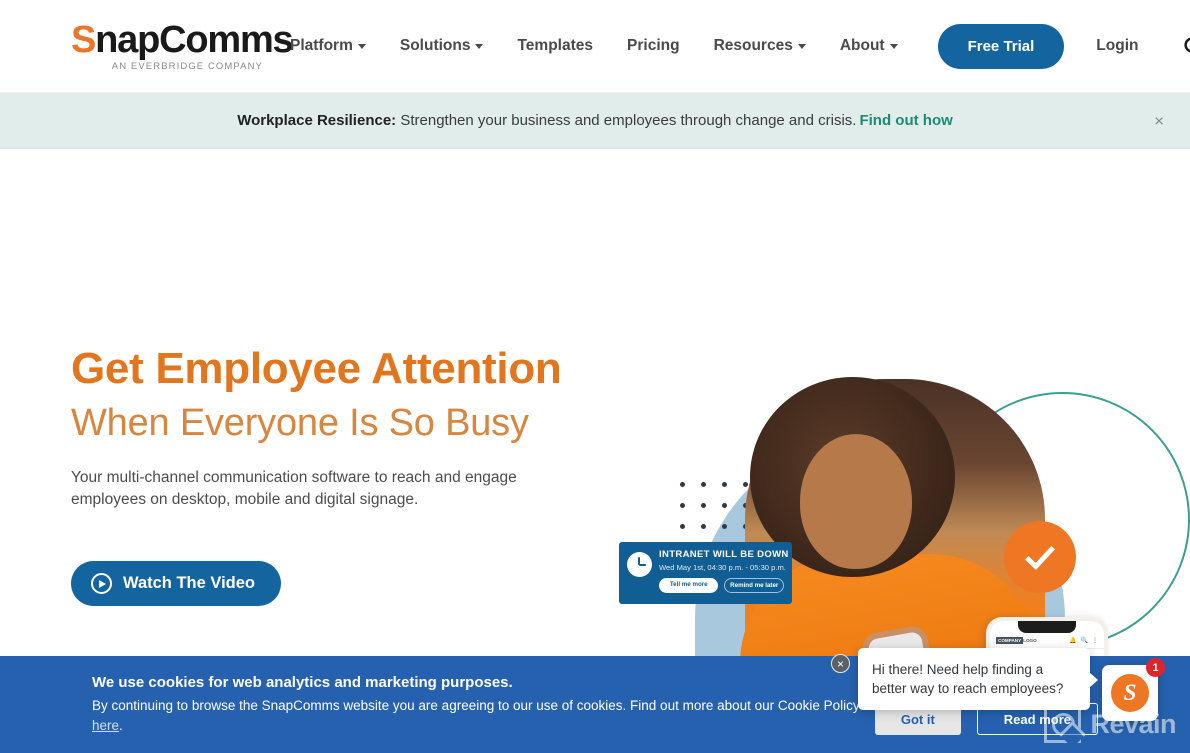 This screenshot has height=753, width=1190. I want to click on nav-label-templates: Templates, so click(555, 45).